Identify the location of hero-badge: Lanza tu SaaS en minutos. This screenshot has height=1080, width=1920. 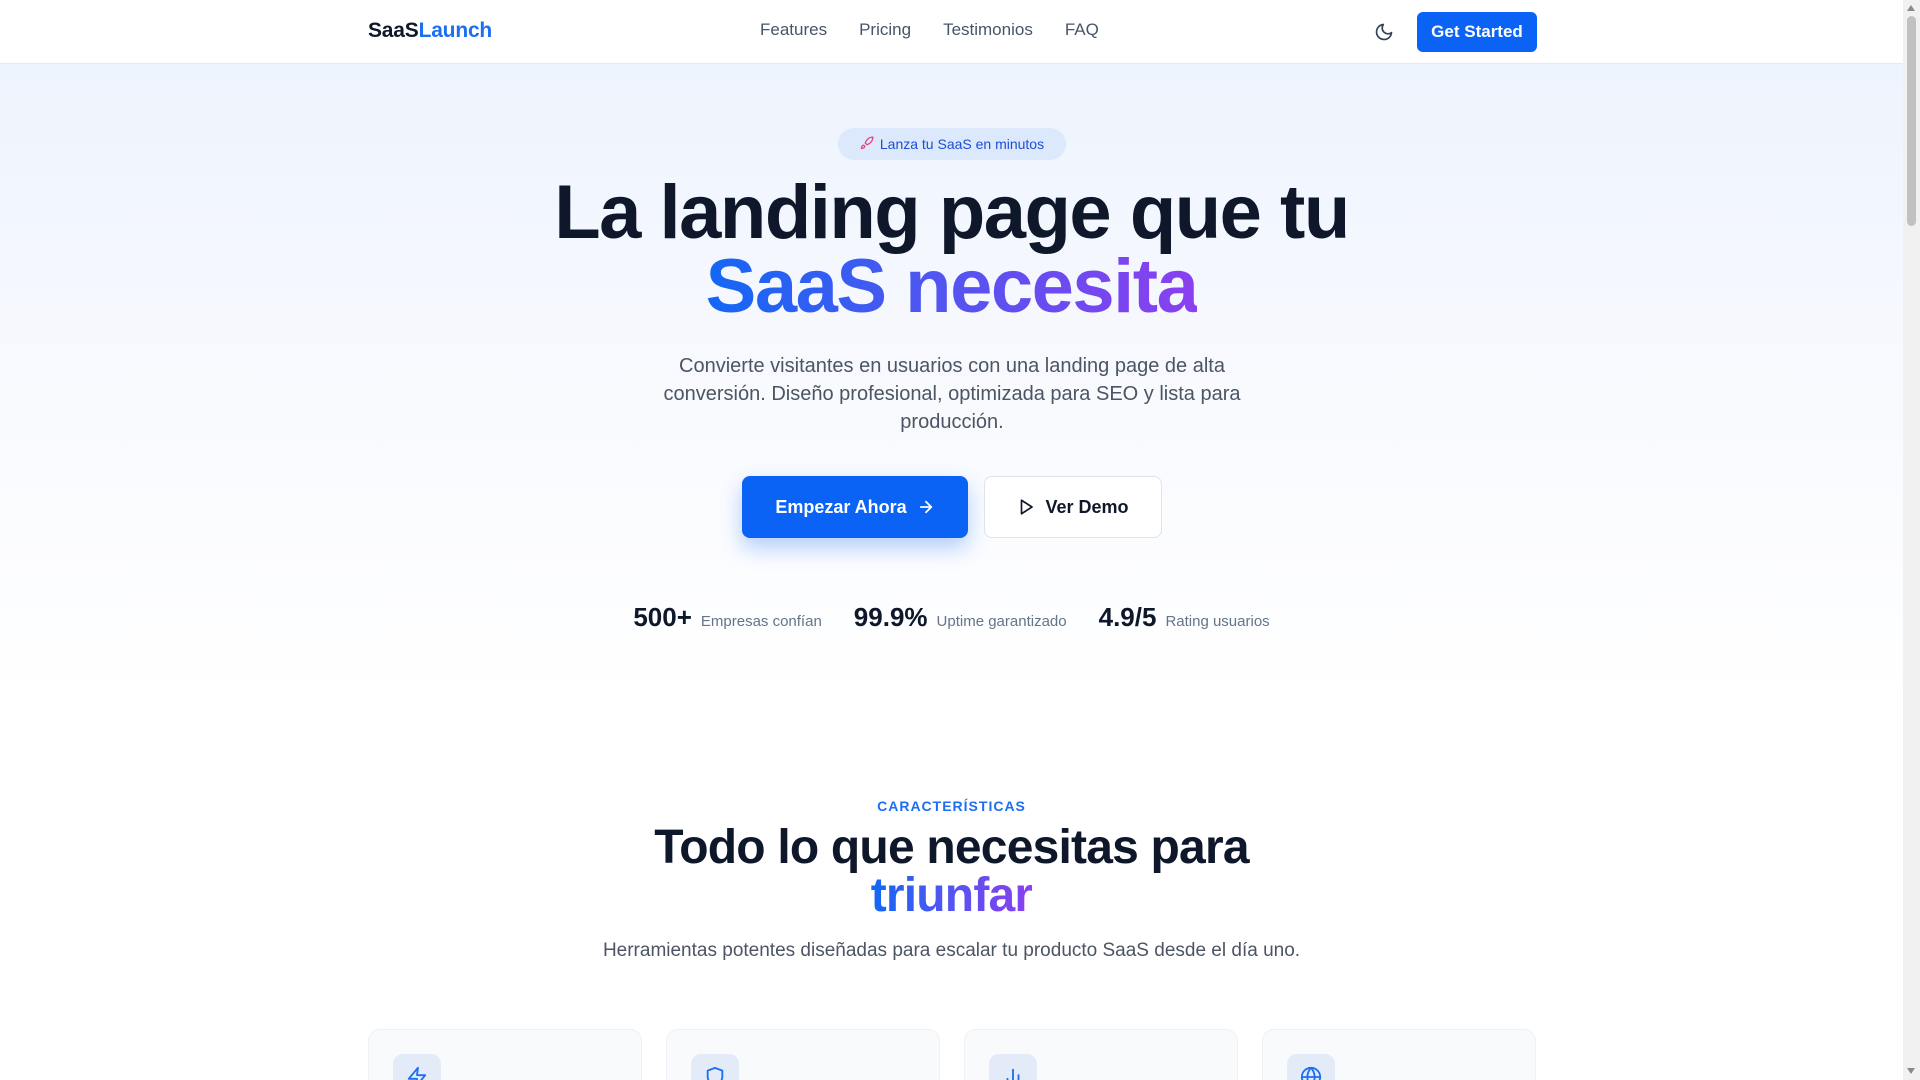
(952, 144).